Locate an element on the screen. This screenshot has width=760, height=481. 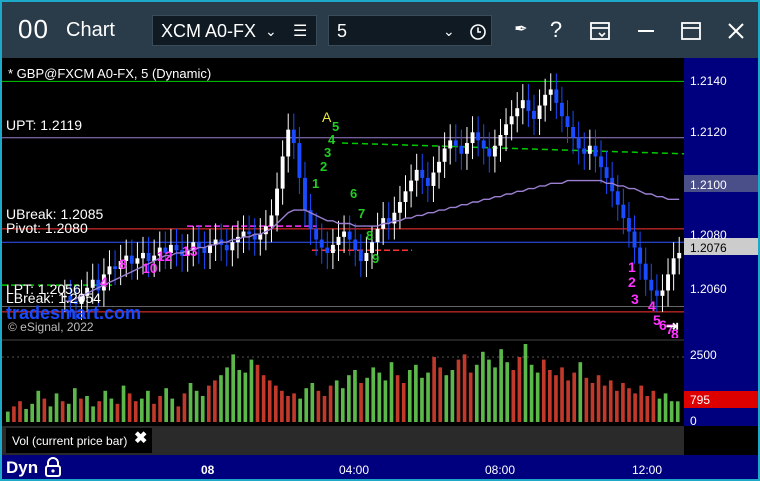
count-label-green: 7 is located at coordinates (361, 213).